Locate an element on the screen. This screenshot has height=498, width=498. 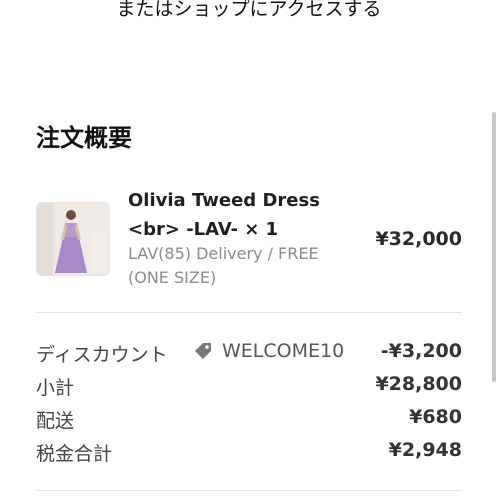
discount-code: WELCOME10 is located at coordinates (283, 351).